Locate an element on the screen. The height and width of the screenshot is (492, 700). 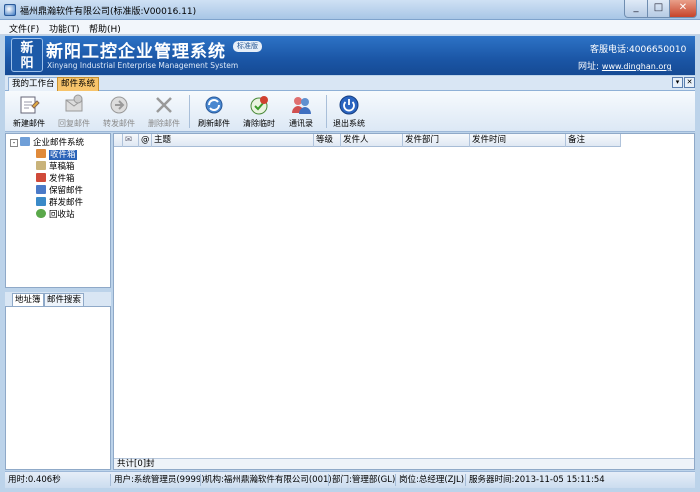
col-sender: 发件人 is located at coordinates (372, 140).